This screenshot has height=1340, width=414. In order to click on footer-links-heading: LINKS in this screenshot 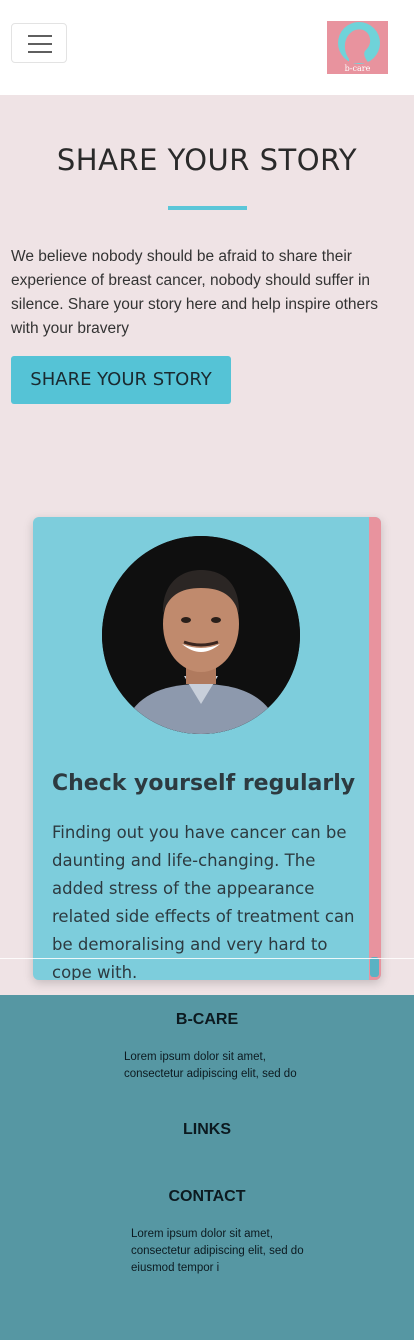, I will do `click(207, 1129)`.